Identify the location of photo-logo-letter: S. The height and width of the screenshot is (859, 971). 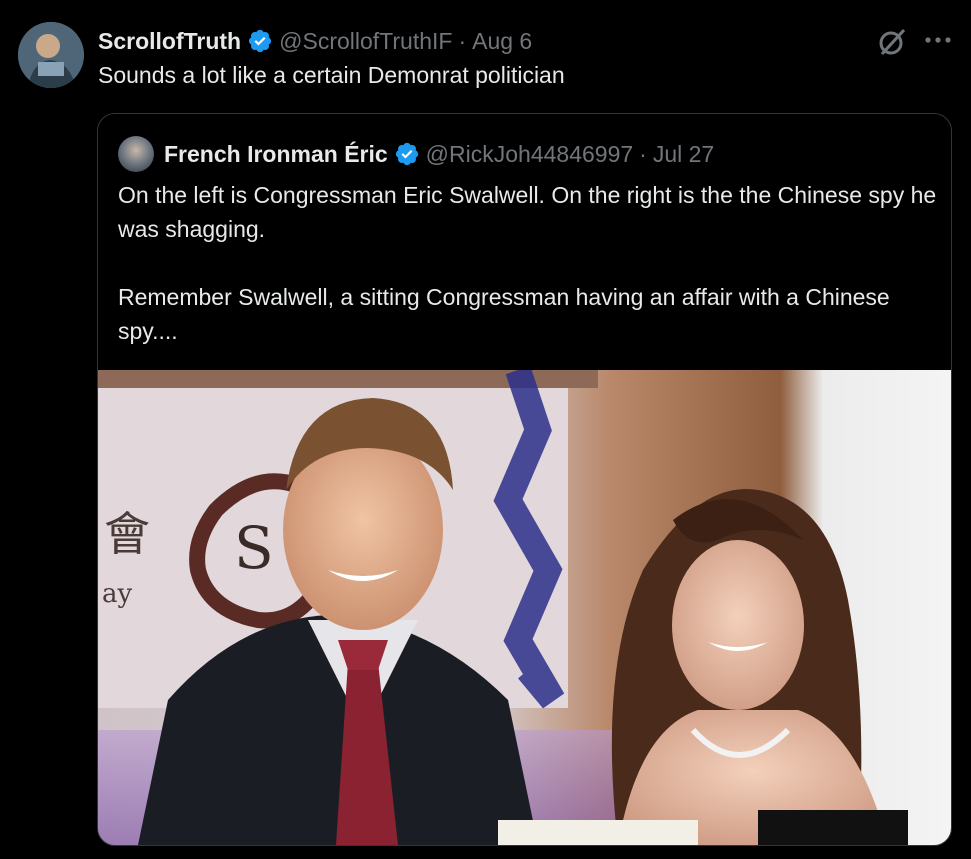
(254, 548).